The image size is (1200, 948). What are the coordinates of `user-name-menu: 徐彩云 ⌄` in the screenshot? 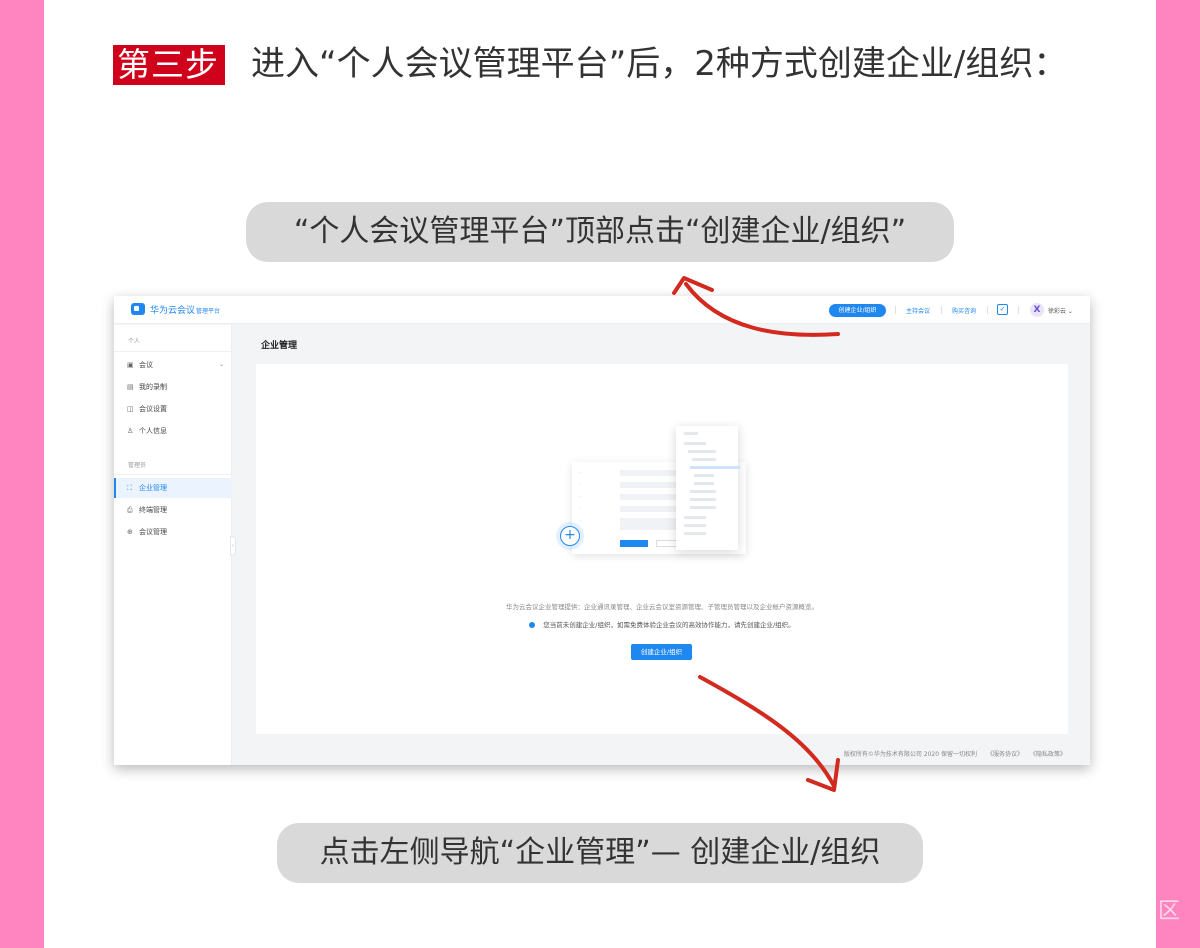 It's located at (1060, 310).